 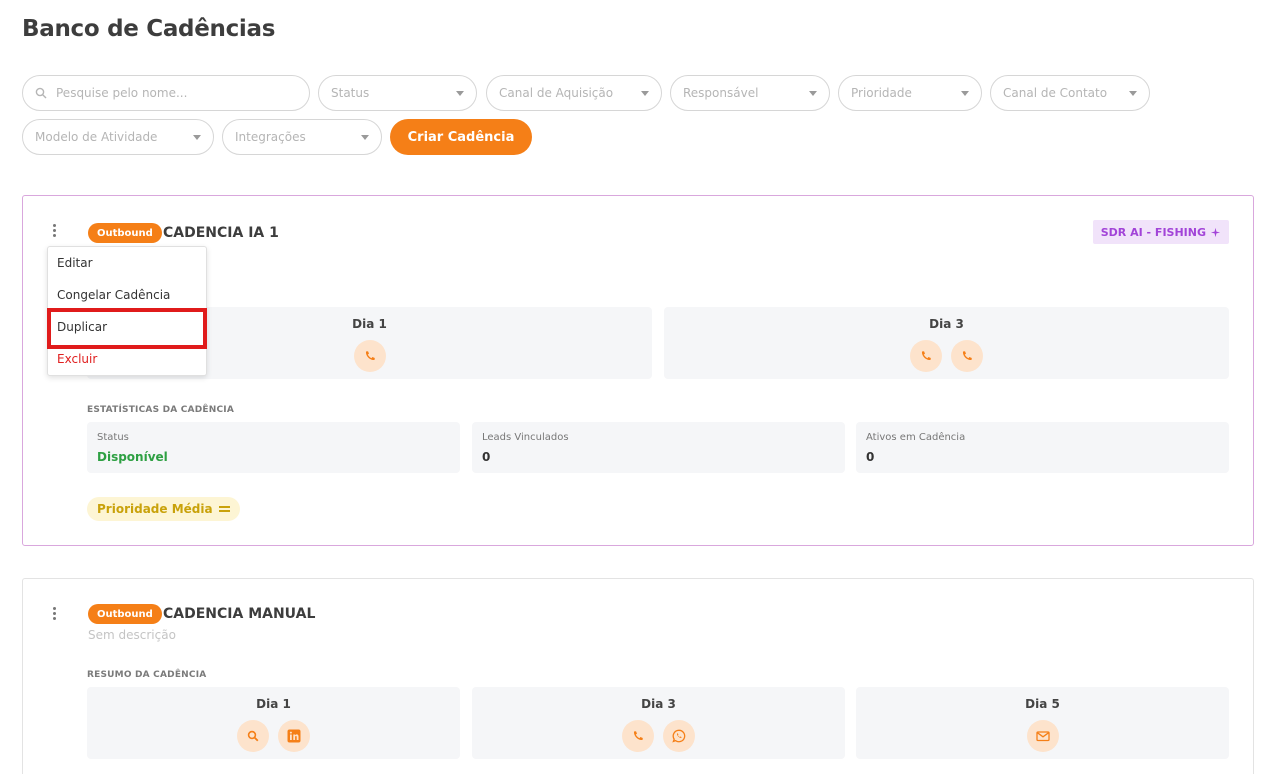 What do you see at coordinates (556, 93) in the screenshot?
I see `canal-aquisicao-label: Canal de Aquisição` at bounding box center [556, 93].